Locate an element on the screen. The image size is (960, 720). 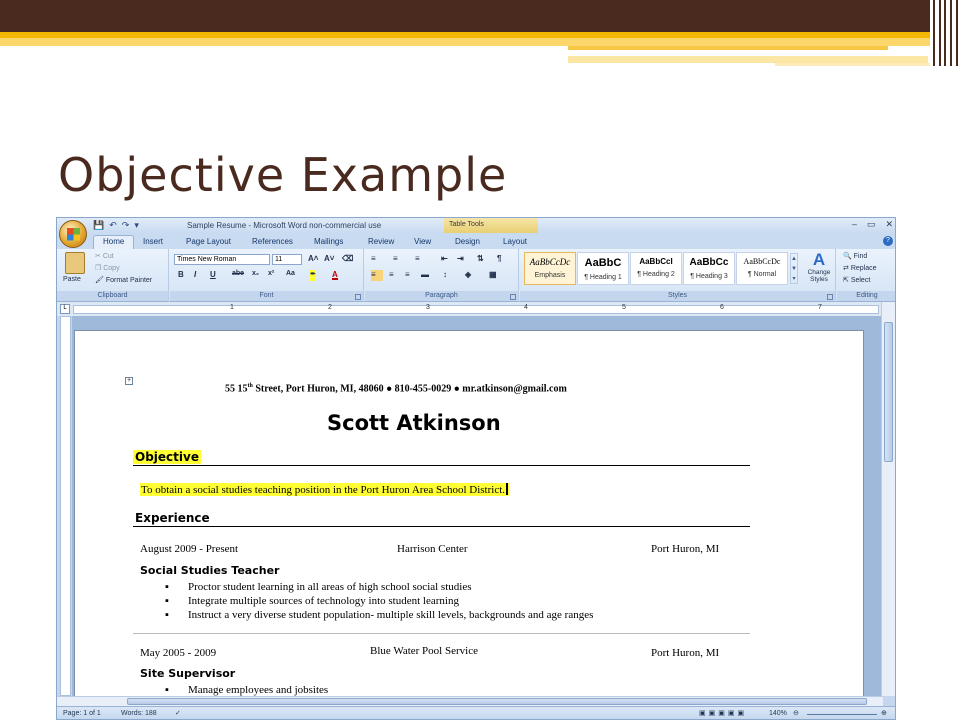
justify-icon: ▬ is located at coordinates (425, 275).